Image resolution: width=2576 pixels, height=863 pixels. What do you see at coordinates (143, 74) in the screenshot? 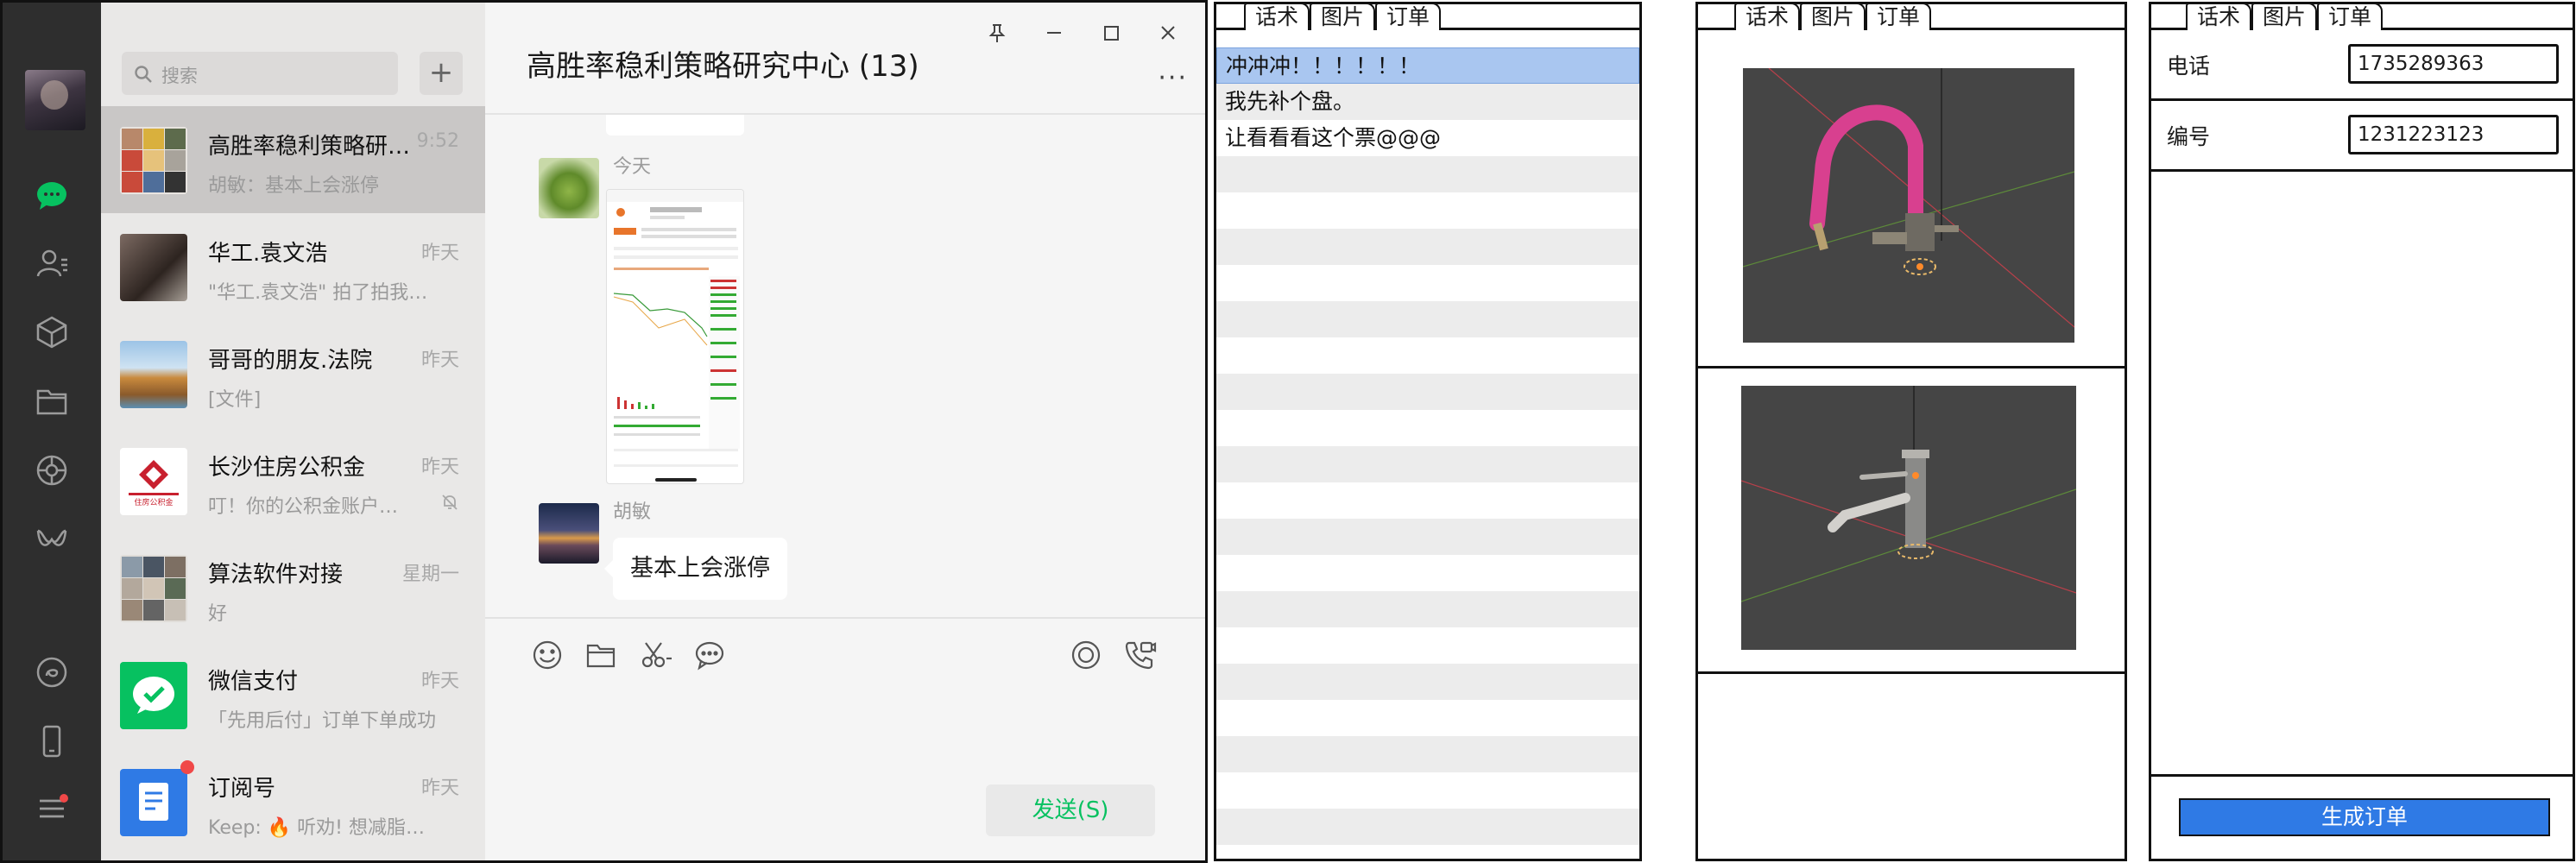
I see `search-icon` at bounding box center [143, 74].